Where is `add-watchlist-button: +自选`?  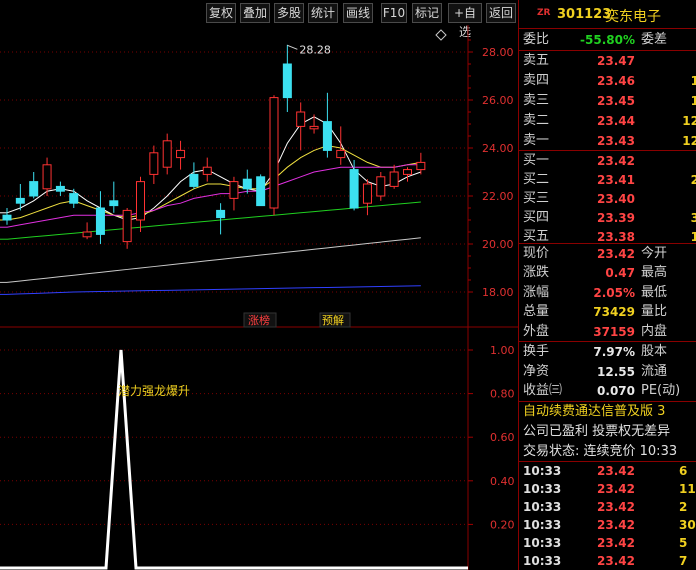 add-watchlist-button: +自选 is located at coordinates (465, 21).